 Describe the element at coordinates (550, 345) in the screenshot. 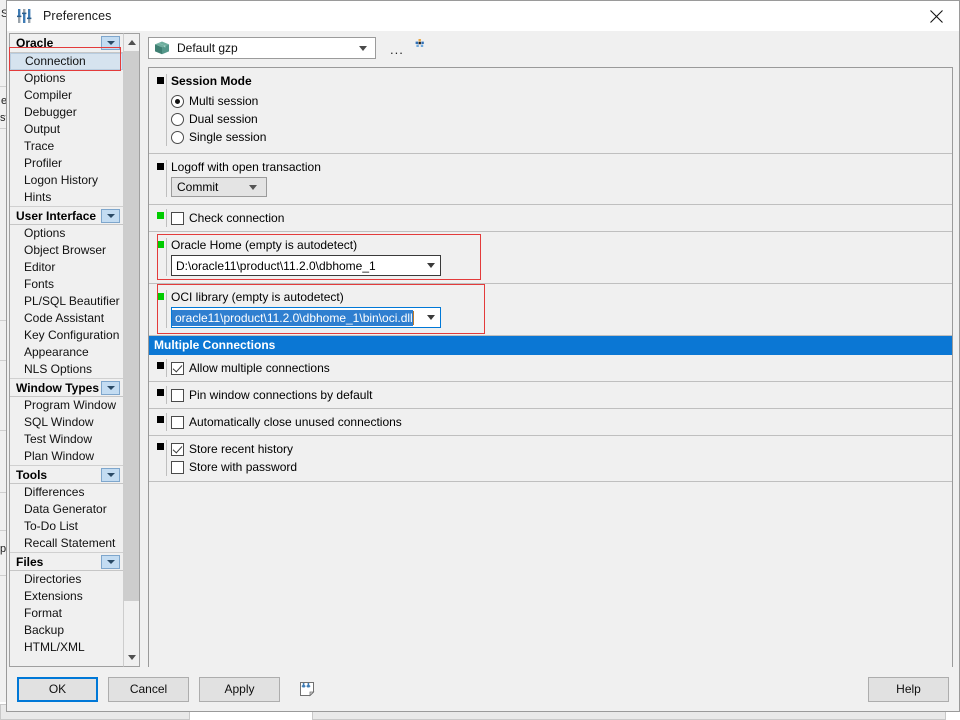

I see `section-header-multiple-connections: Multiple Connections` at that location.